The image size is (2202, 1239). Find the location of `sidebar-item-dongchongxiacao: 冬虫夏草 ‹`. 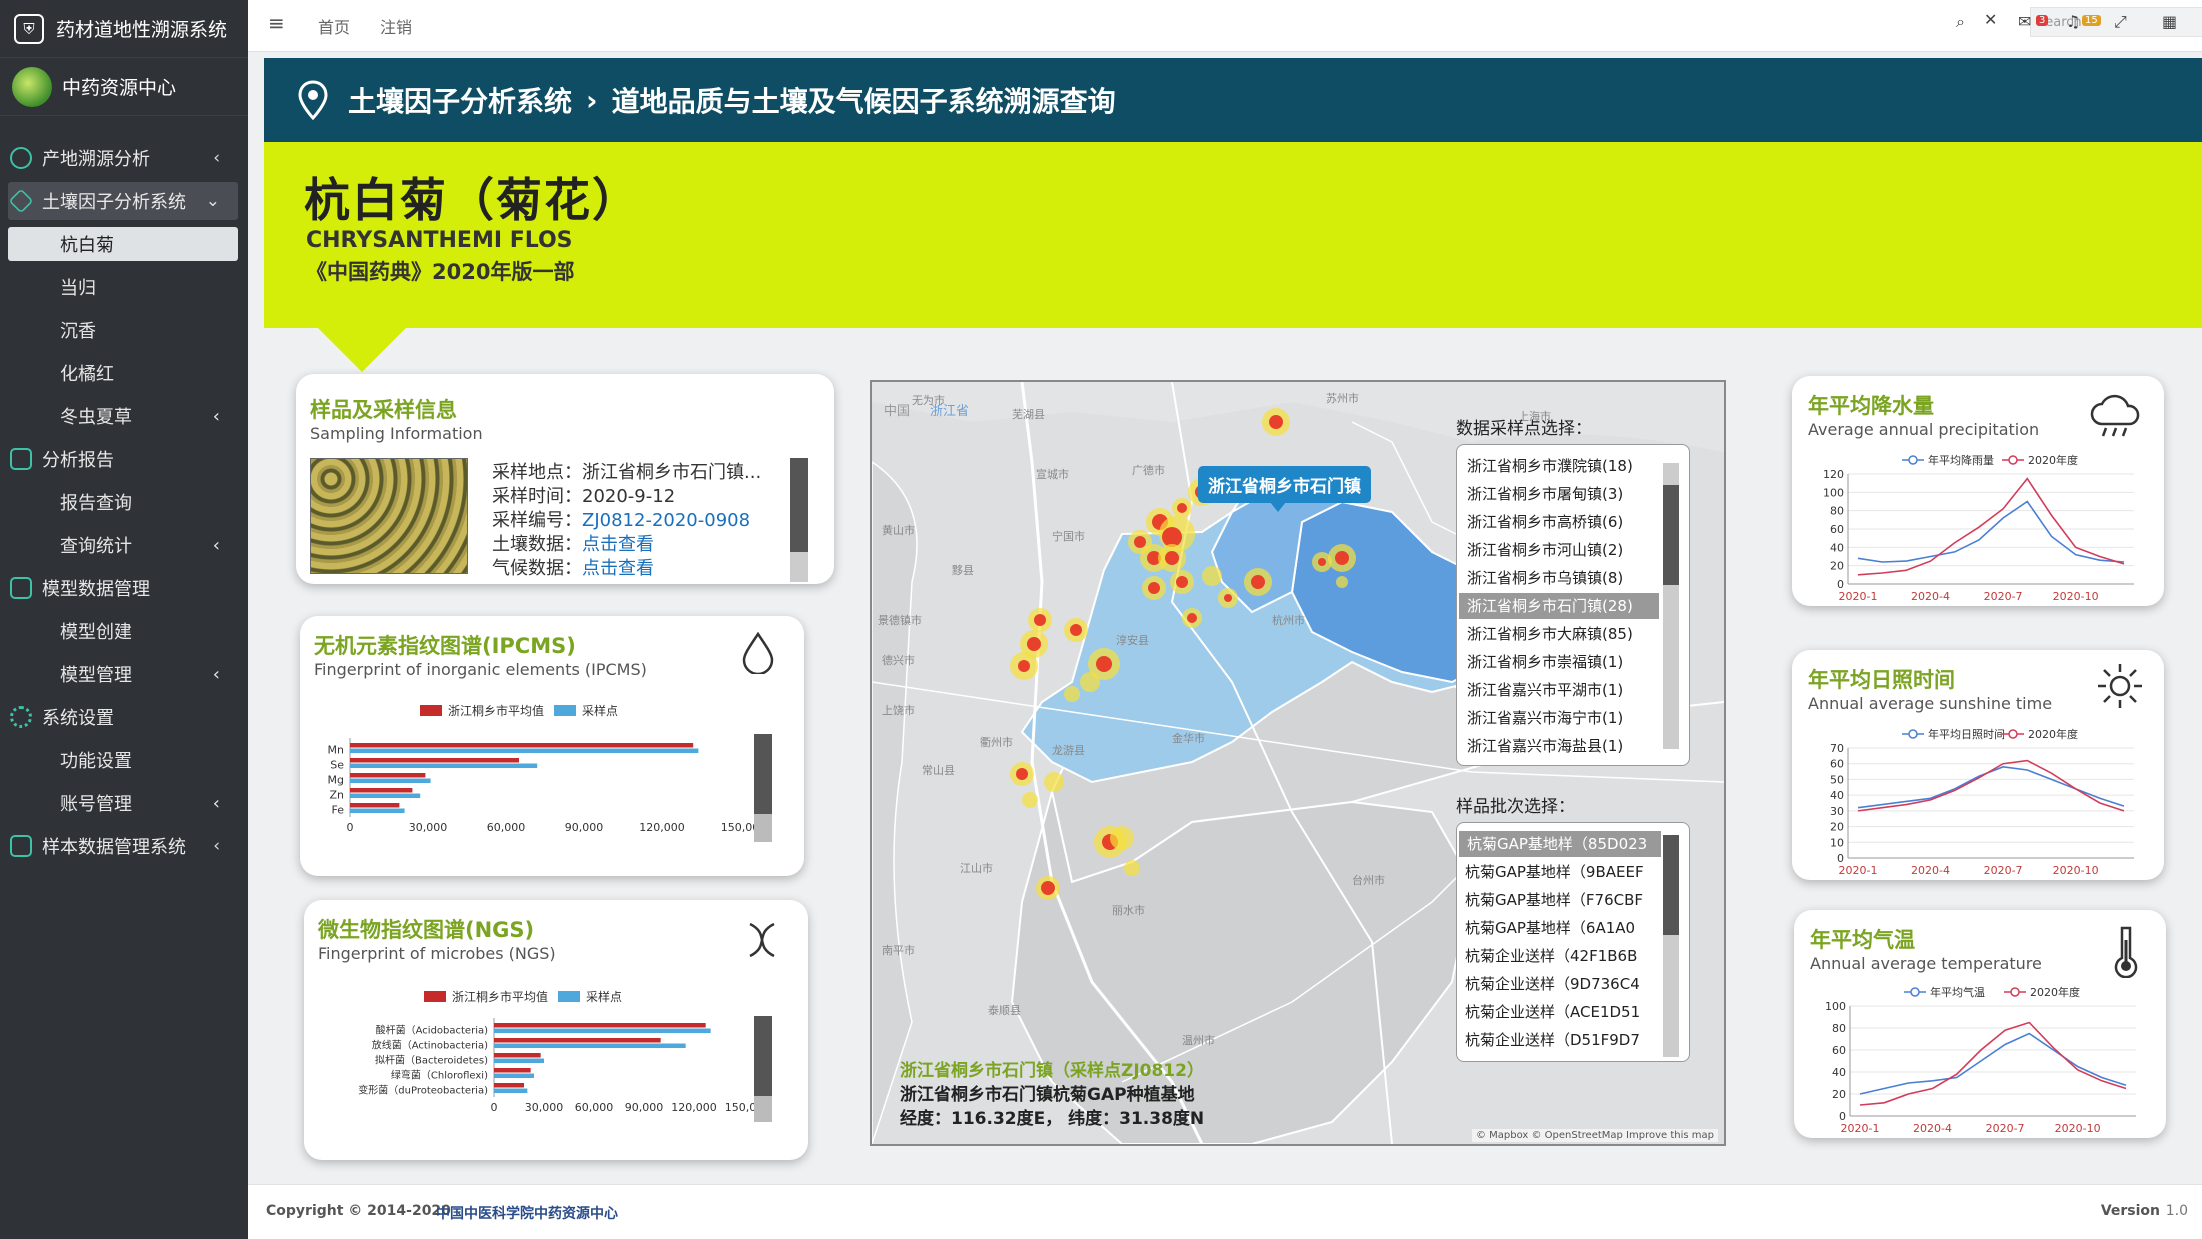

sidebar-item-dongchongxiacao: 冬虫夏草 ‹ is located at coordinates (124, 416).